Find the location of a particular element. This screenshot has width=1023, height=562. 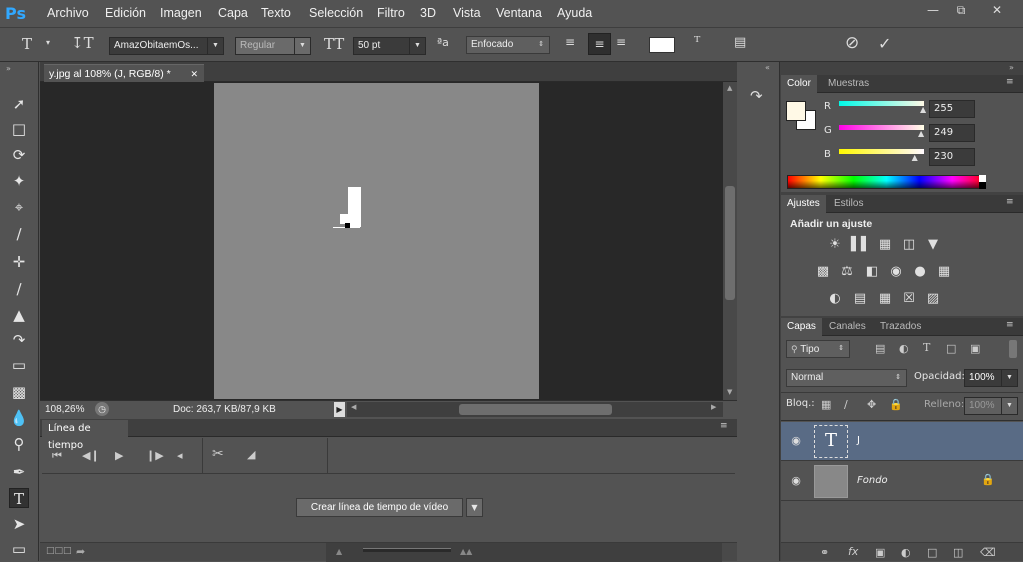

status-clock-icon: ◷ is located at coordinates (102, 409).